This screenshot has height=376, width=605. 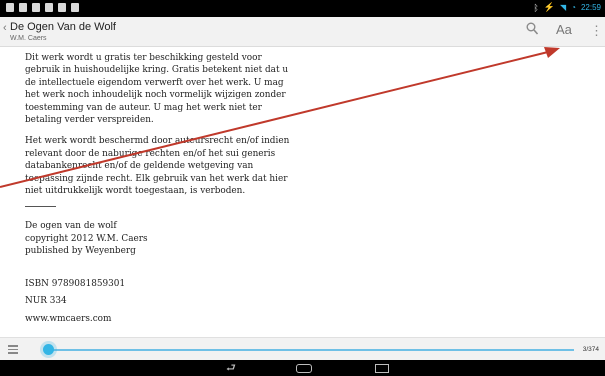 I want to click on bluetooth-icon: ᛒ, so click(x=536, y=7).